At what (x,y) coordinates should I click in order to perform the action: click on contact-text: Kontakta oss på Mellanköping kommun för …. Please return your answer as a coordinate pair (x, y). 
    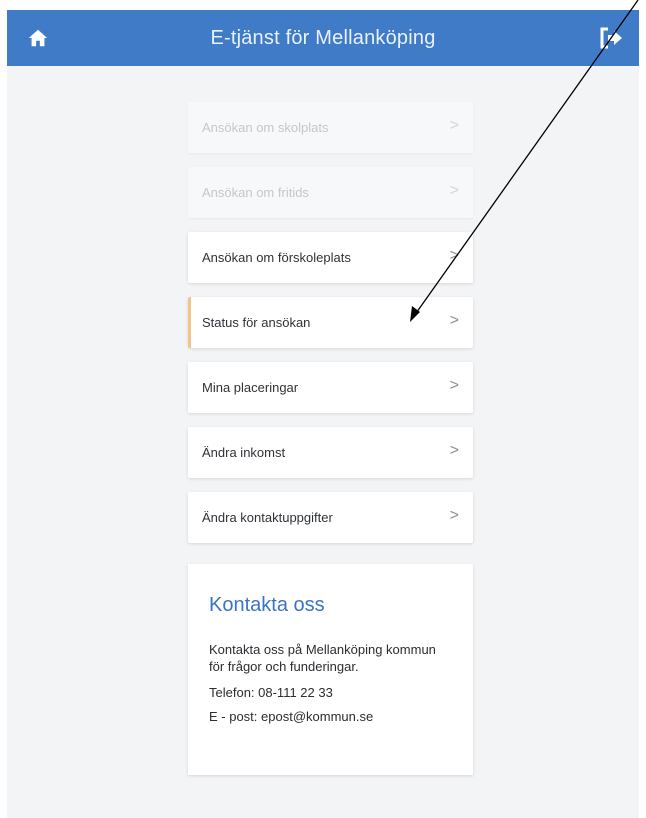
    Looking at the image, I should click on (322, 658).